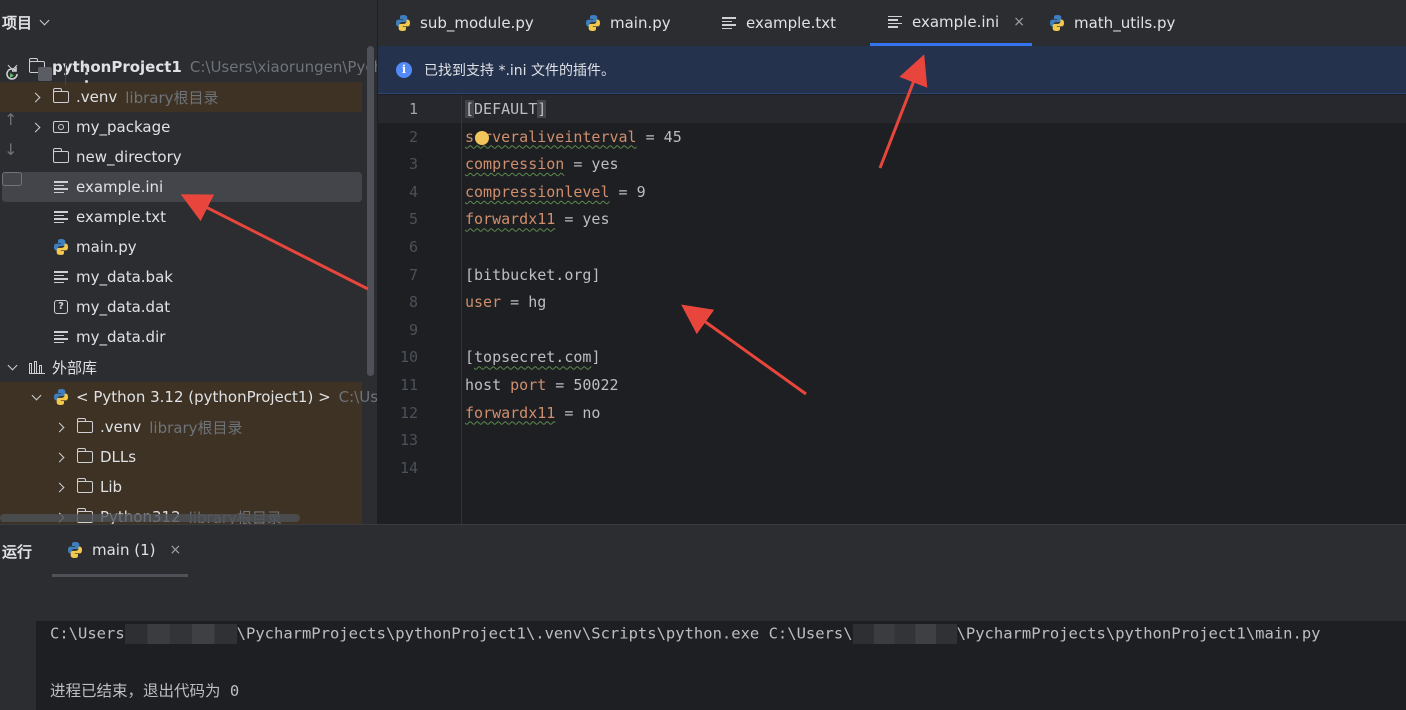 Image resolution: width=1406 pixels, height=710 pixels. I want to click on code-line: [topsecret.com], so click(532, 357).